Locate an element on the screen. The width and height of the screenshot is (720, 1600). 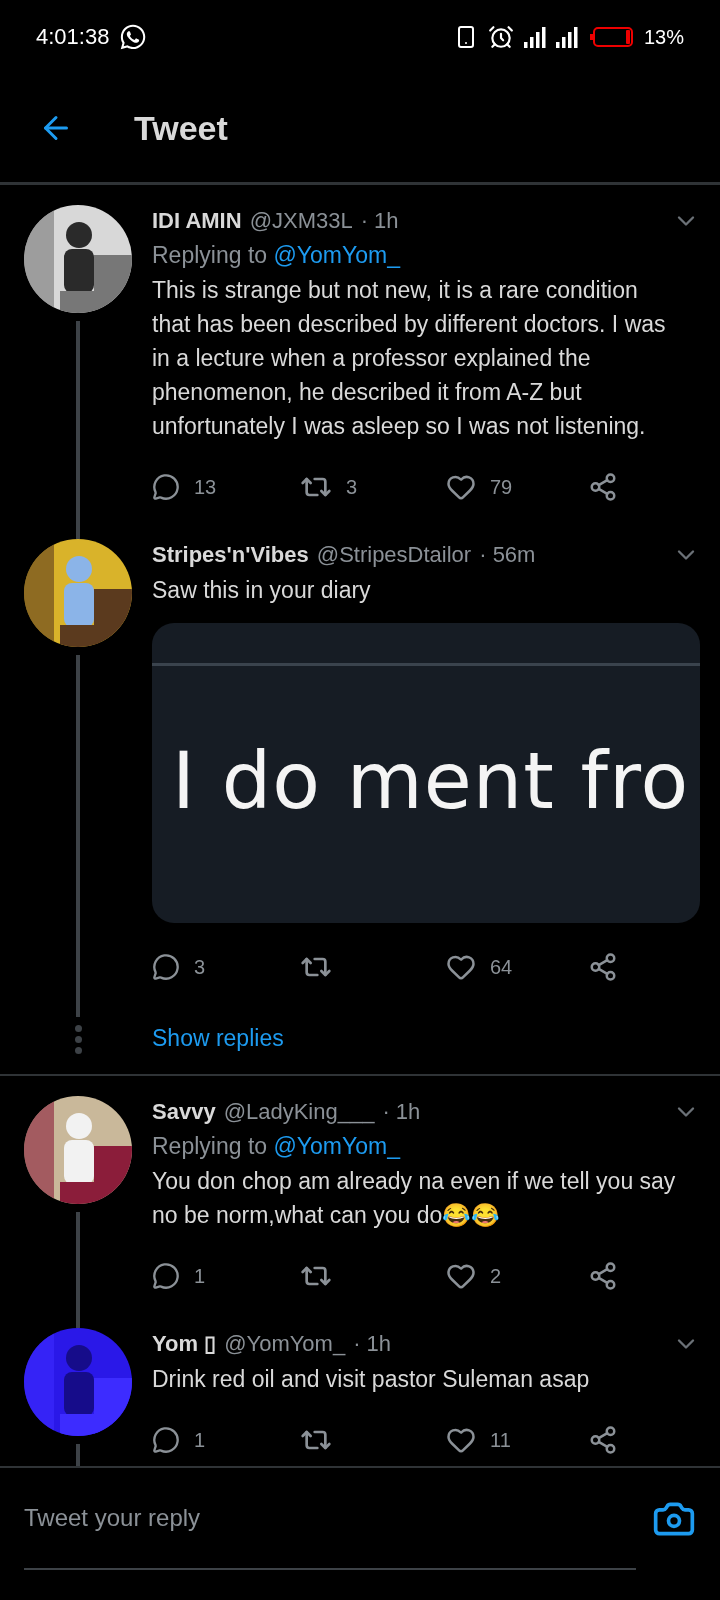
reply-count: 3 is located at coordinates (200, 967).